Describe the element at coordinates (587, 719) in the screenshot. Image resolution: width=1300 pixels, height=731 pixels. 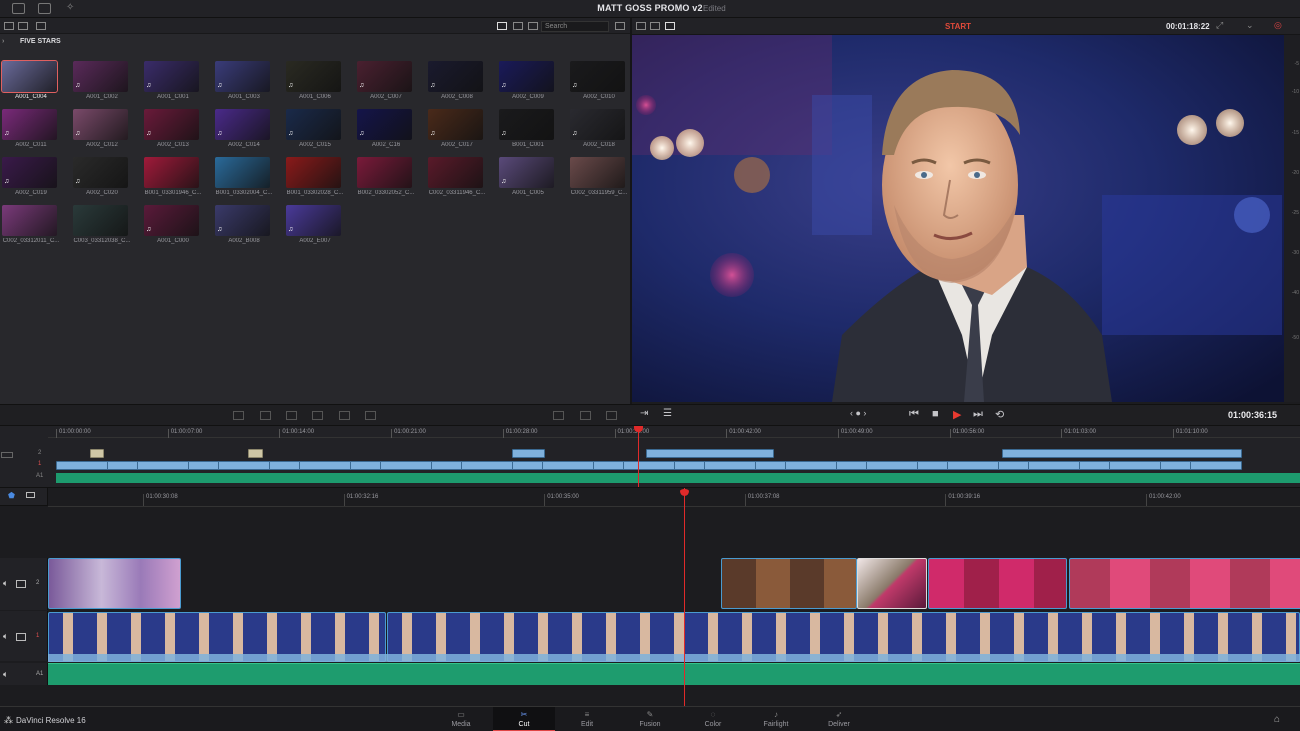
I see `page-tab-edit: ≡ Edit` at that location.